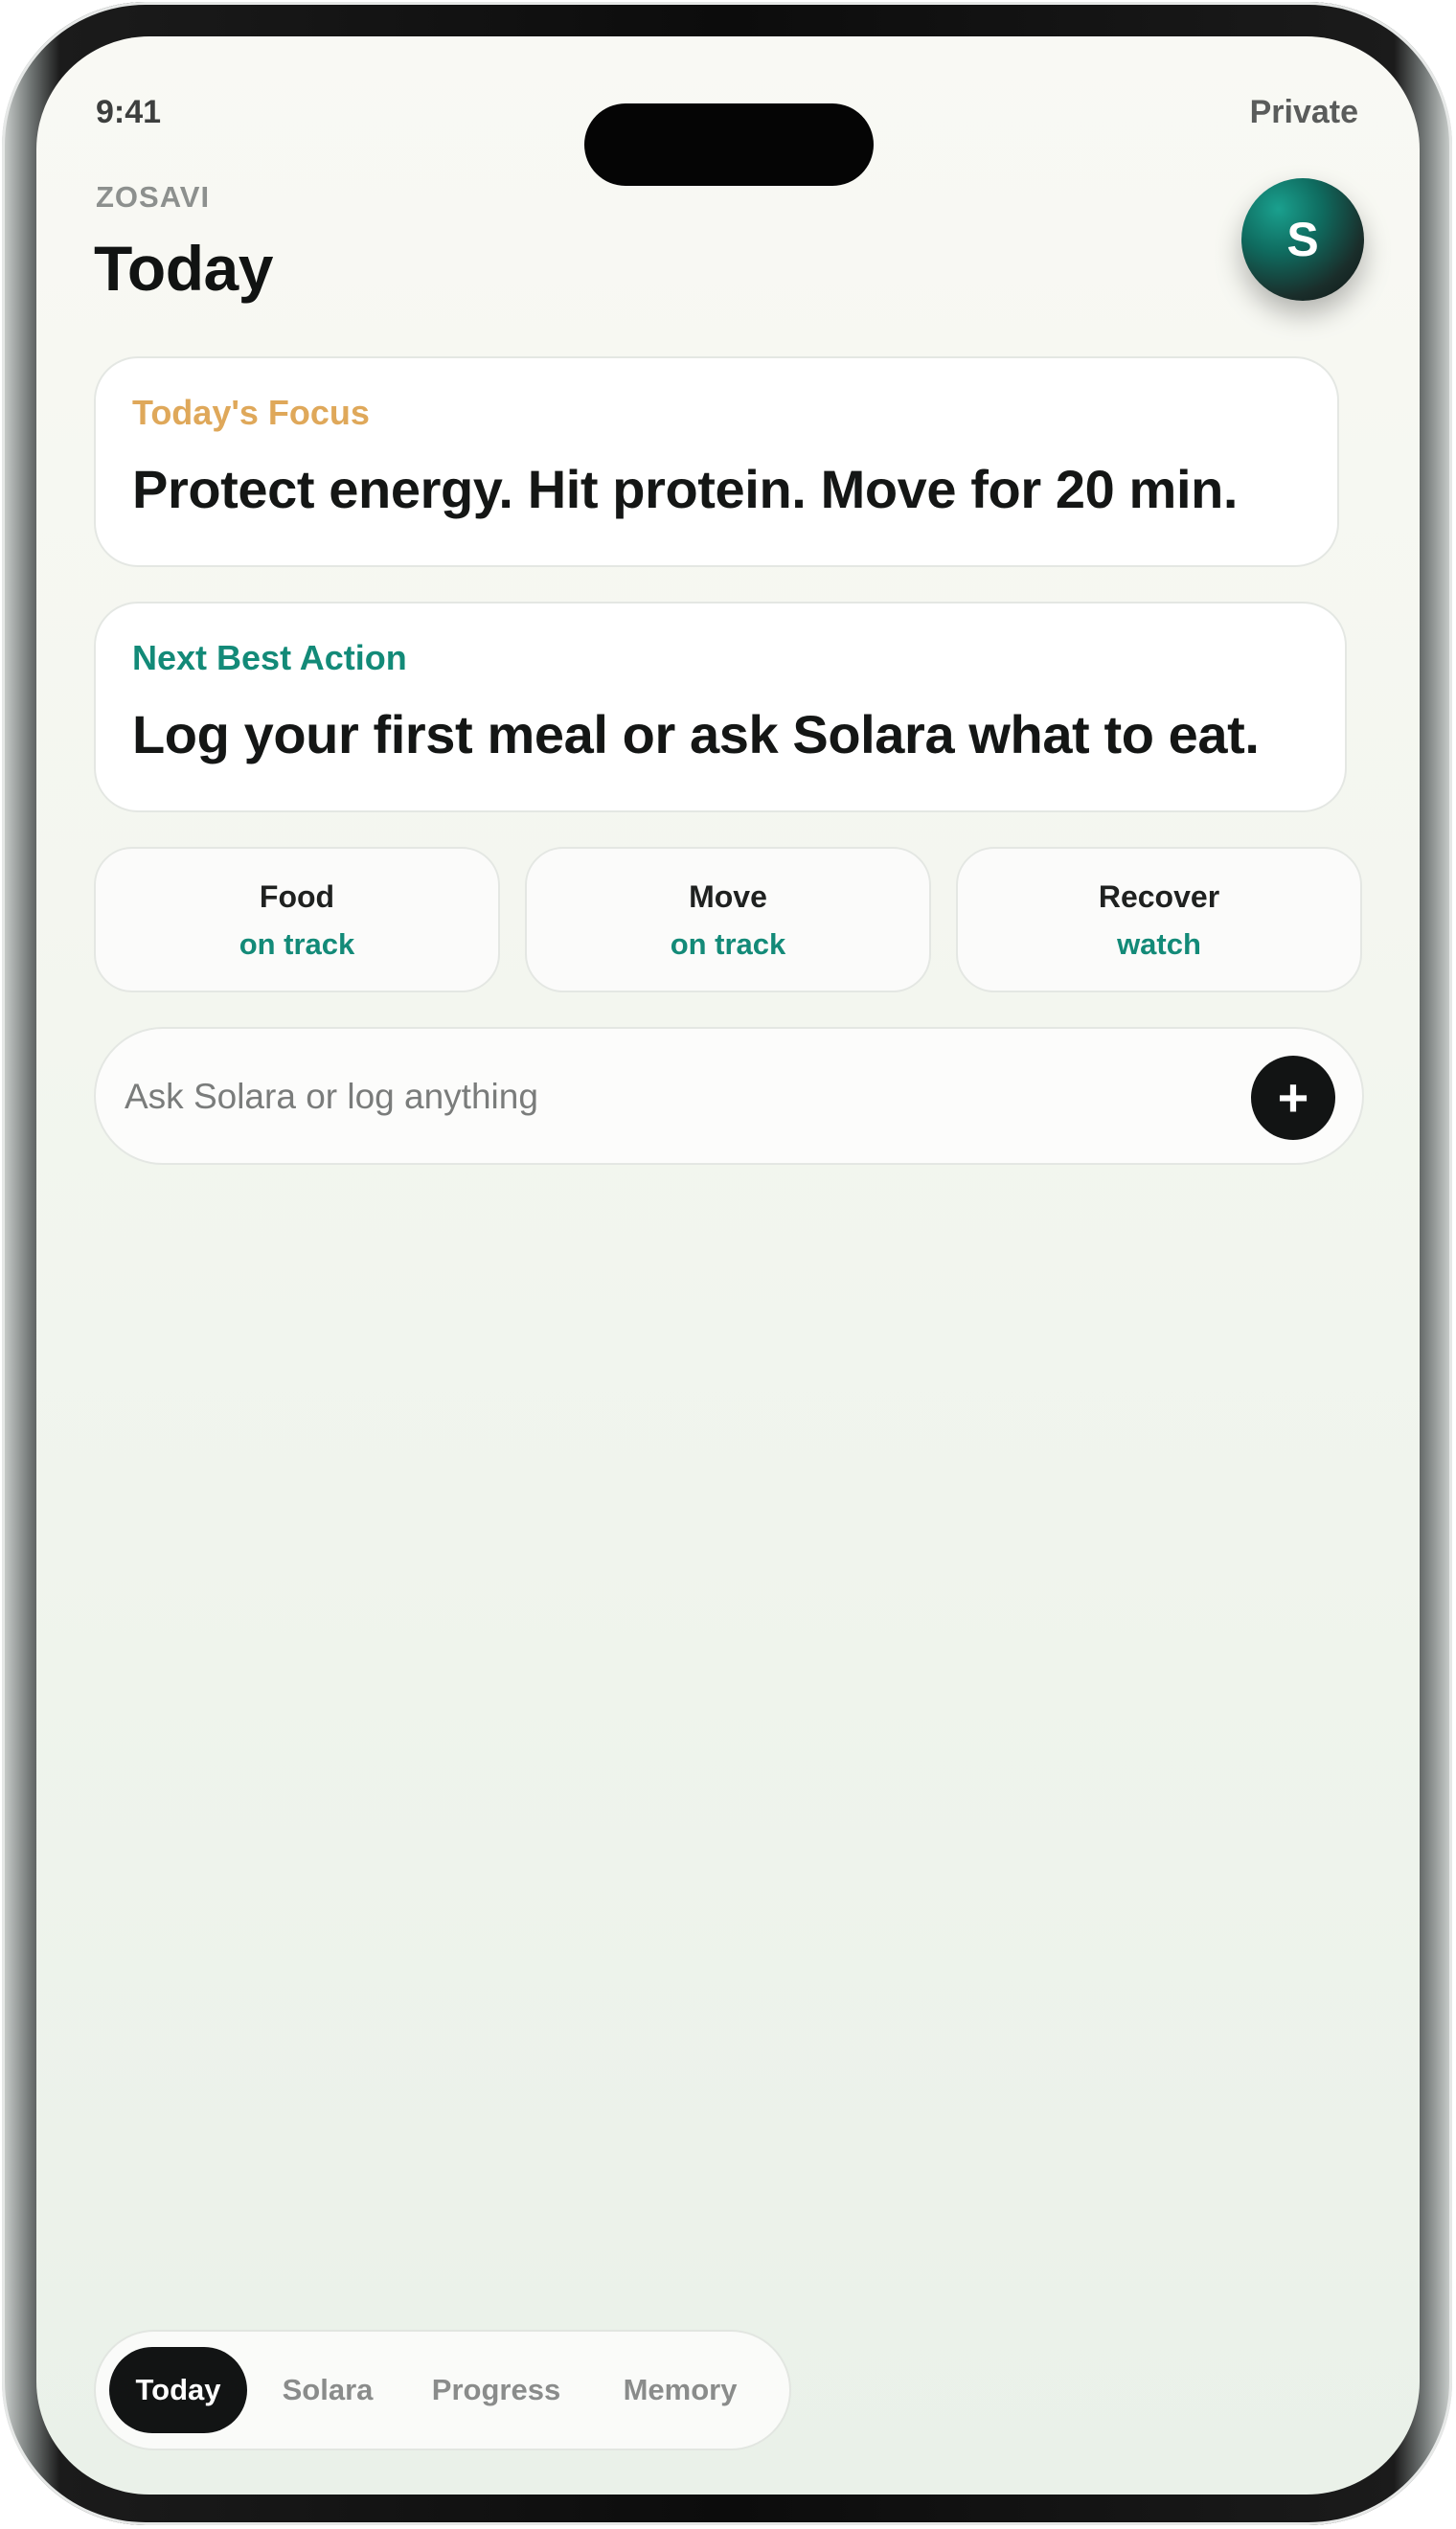  What do you see at coordinates (183, 268) in the screenshot?
I see `page-title: Today` at bounding box center [183, 268].